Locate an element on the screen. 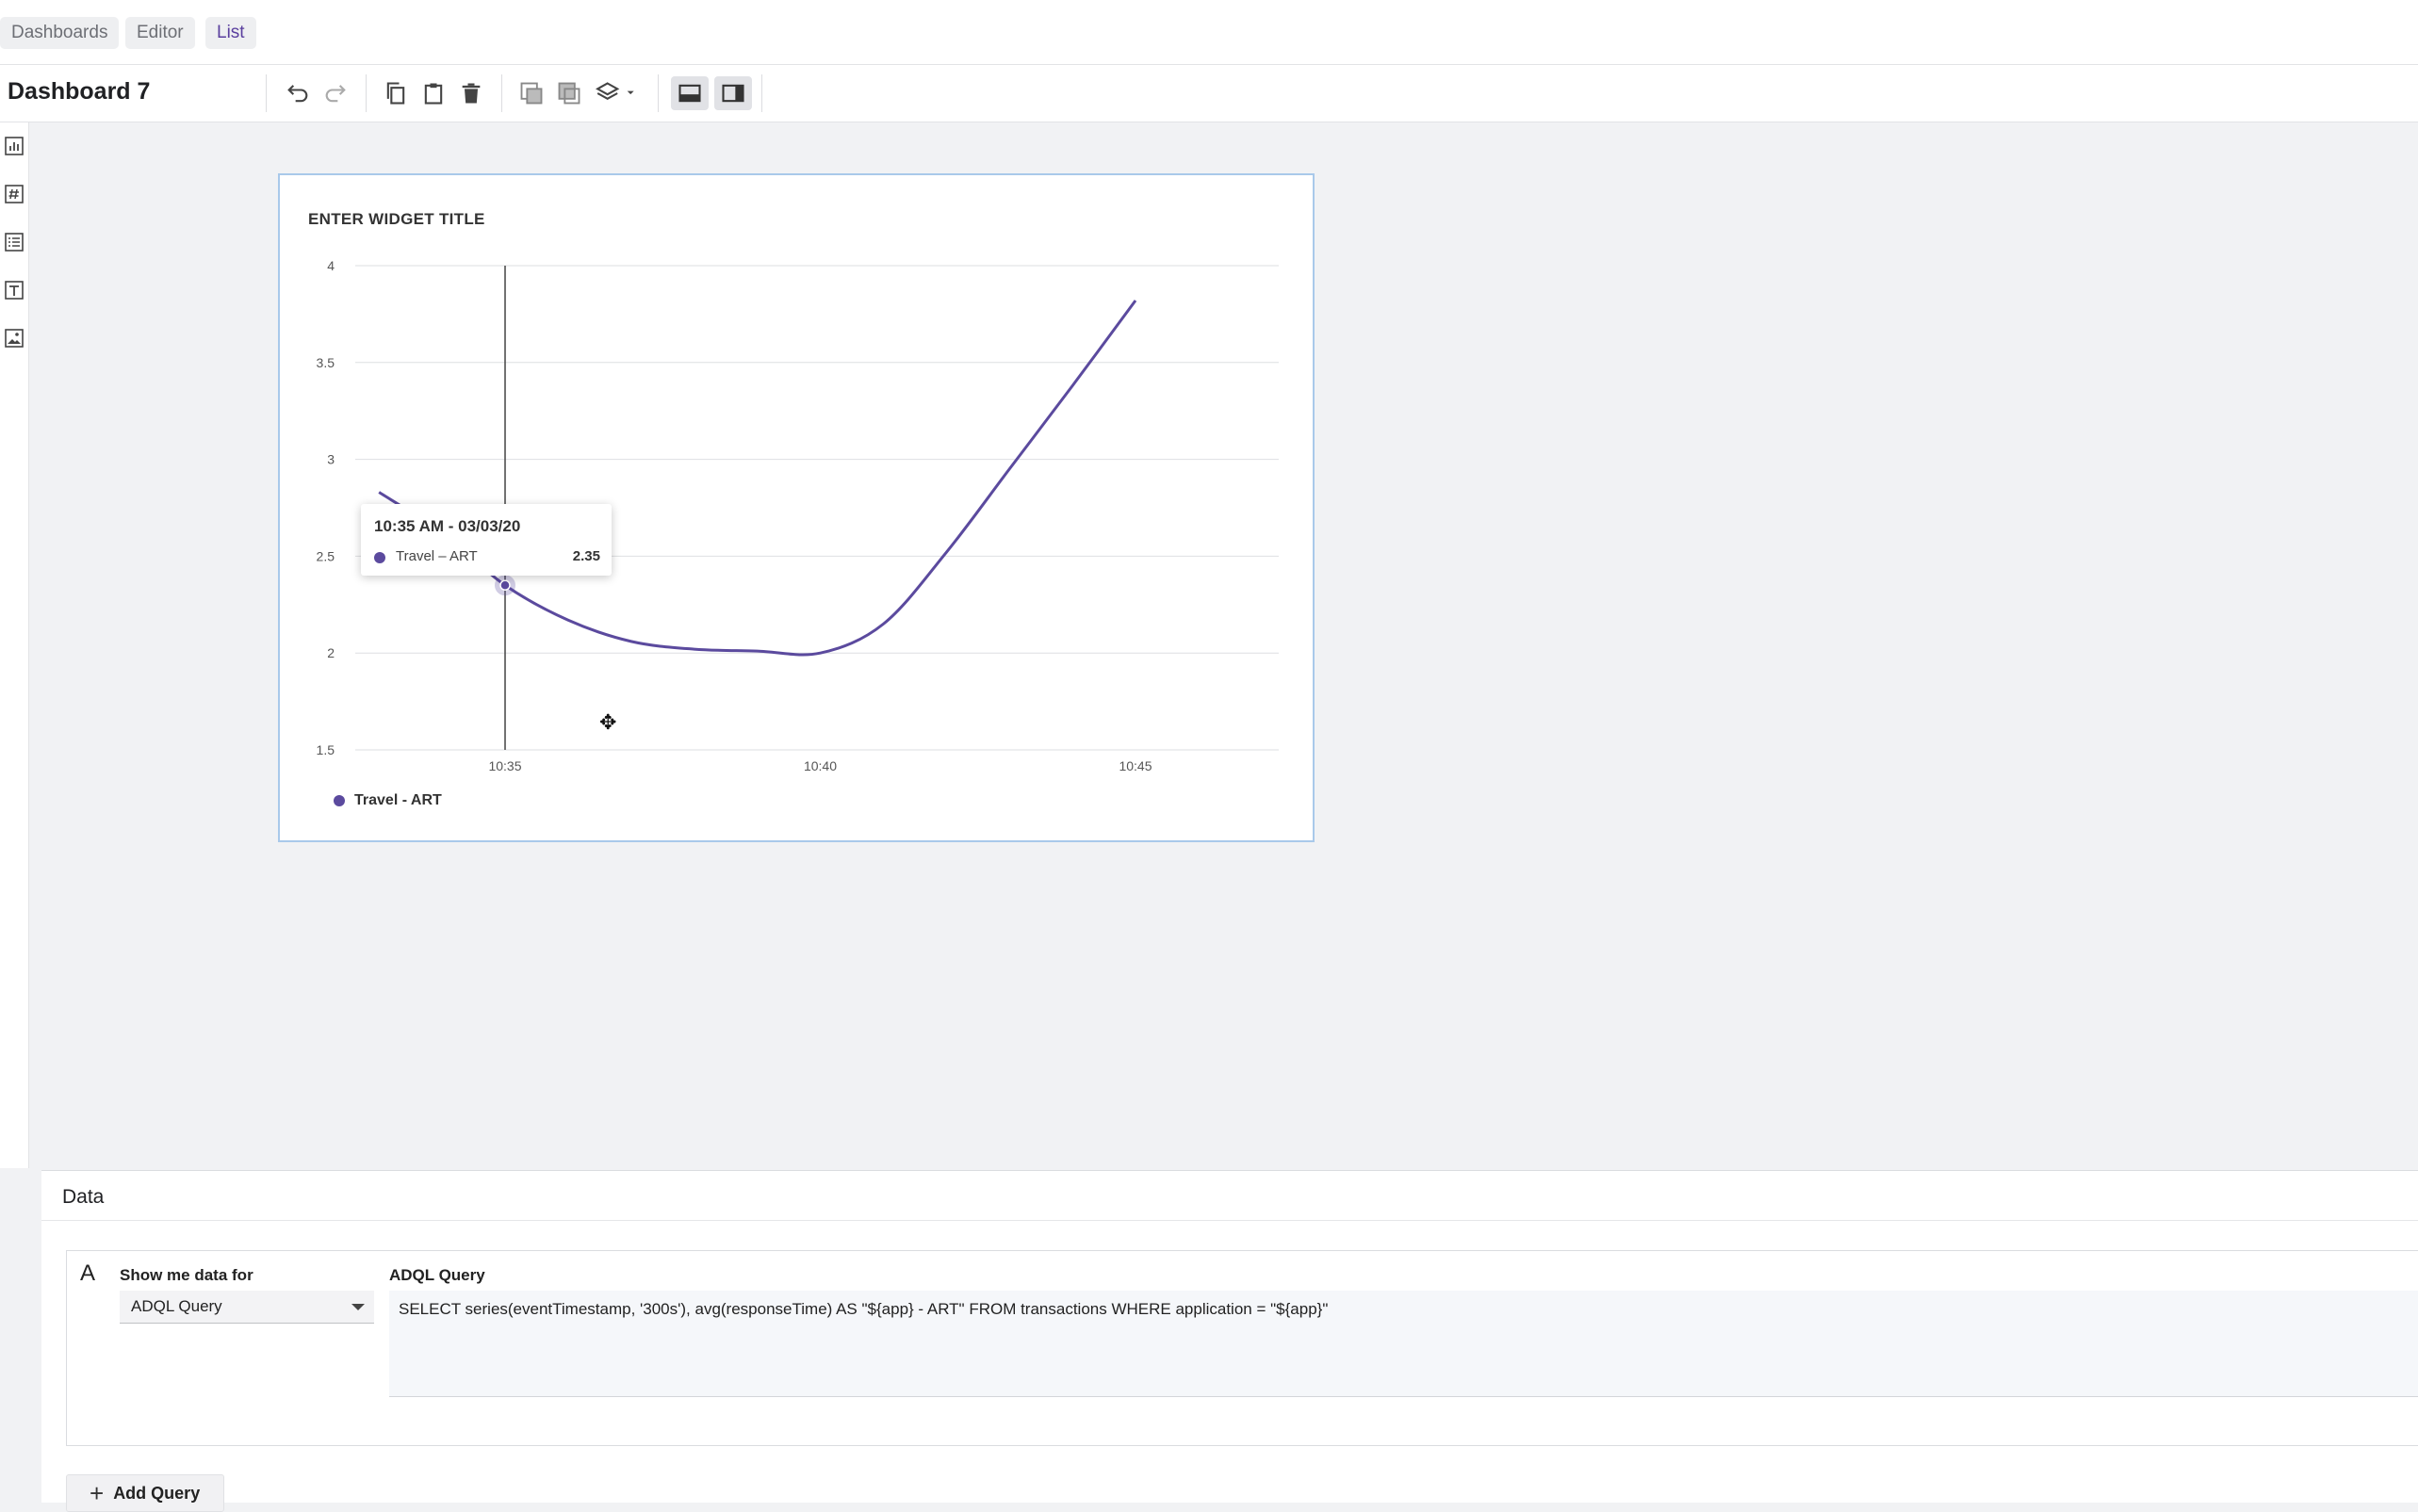  x-tick-label: 10:35 is located at coordinates (504, 765).